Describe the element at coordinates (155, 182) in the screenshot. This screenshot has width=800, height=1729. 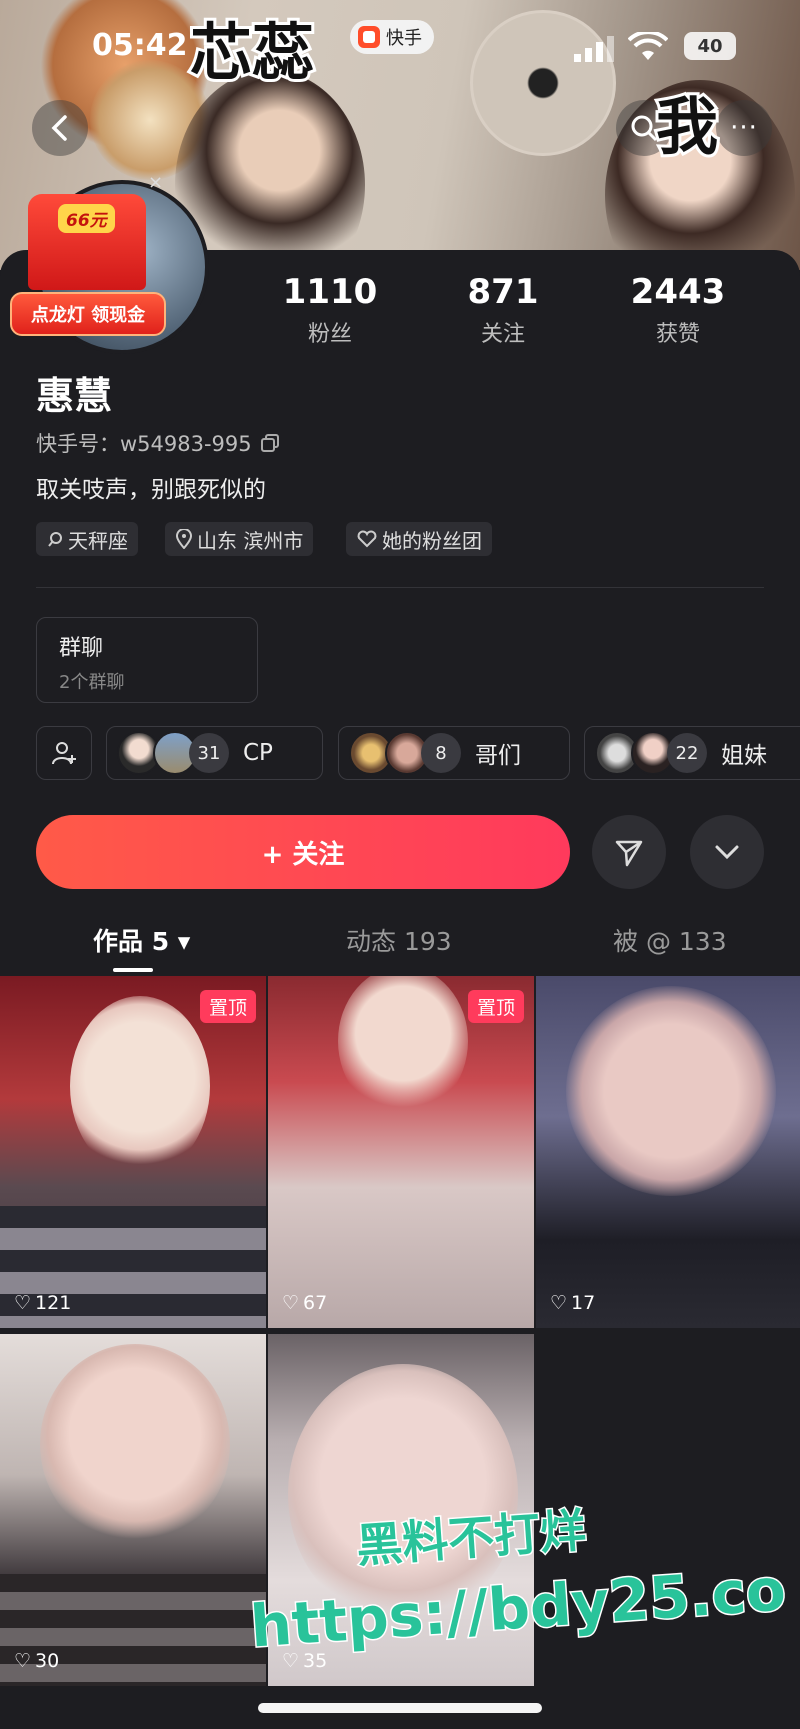
I see `promo-close-icon: ×` at that location.